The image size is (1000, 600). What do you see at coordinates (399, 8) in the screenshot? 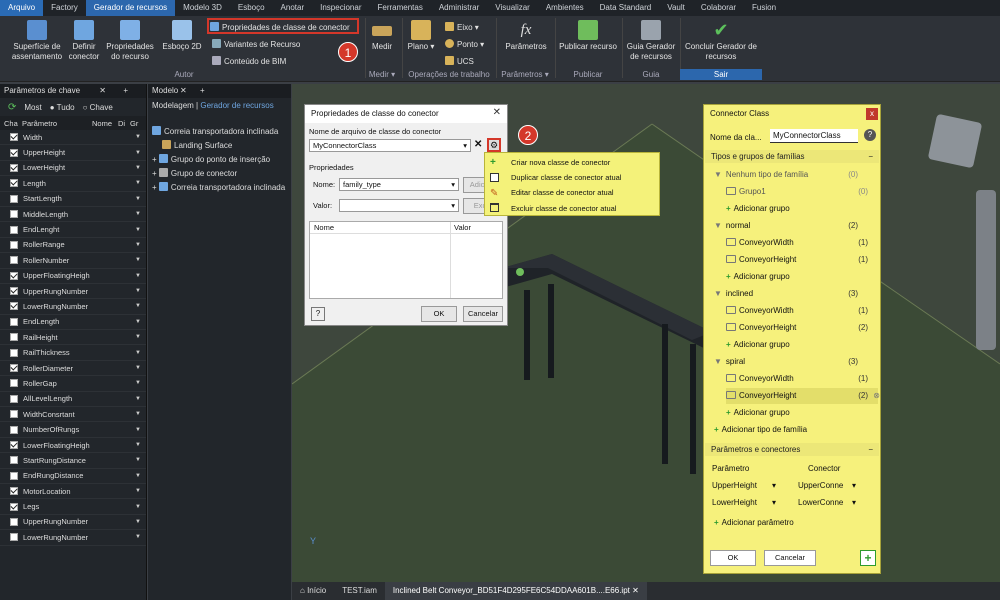
I see `menu-tab: Ferramentas` at bounding box center [399, 8].